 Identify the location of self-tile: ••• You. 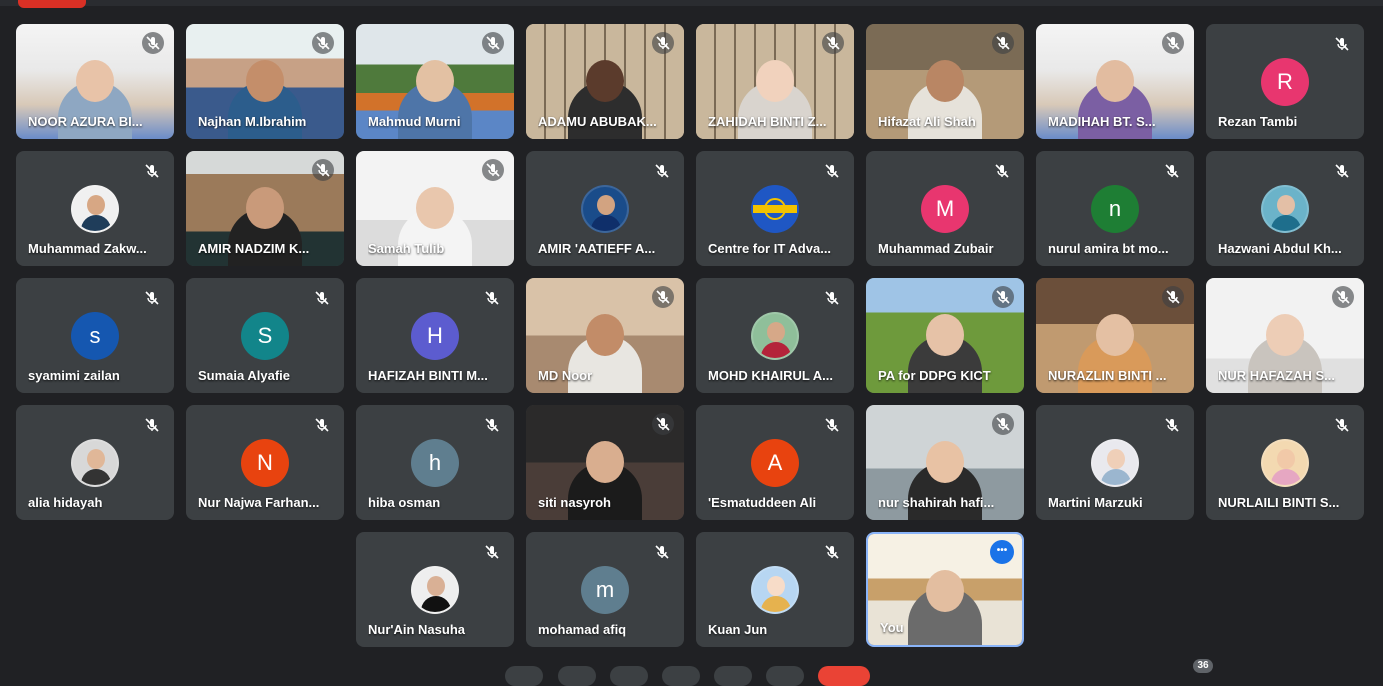
(945, 589).